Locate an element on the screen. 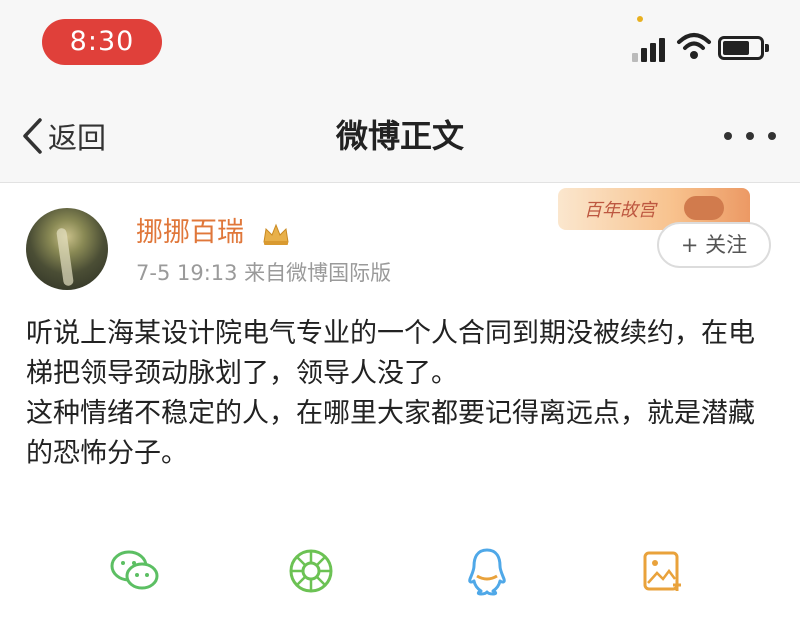 This screenshot has height=633, width=800. follow-button: + 关注 is located at coordinates (714, 245).